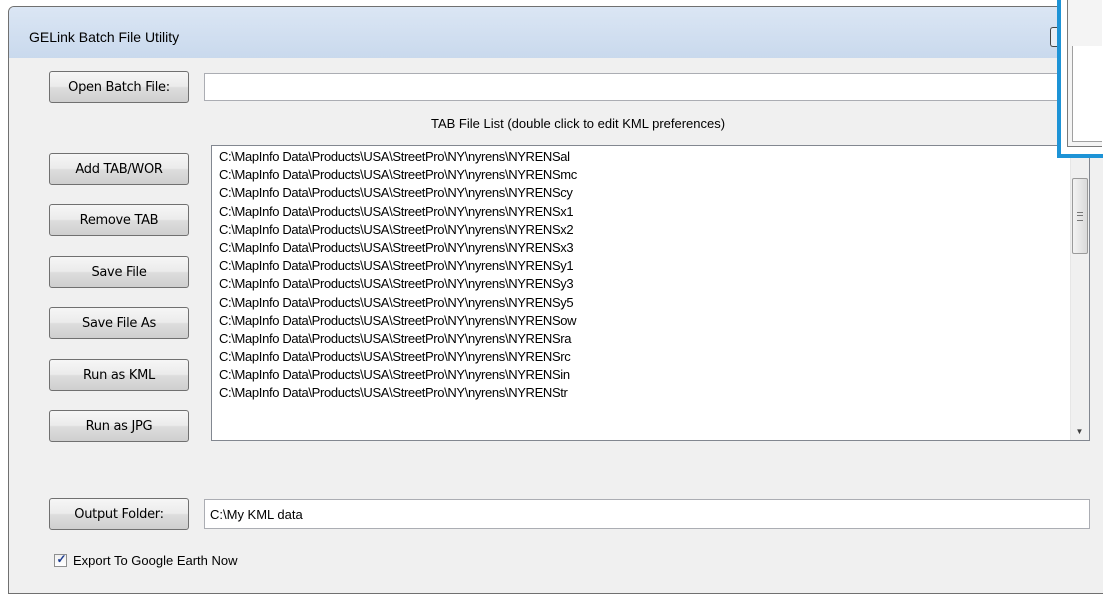  What do you see at coordinates (119, 375) in the screenshot?
I see `run-as-kml-button: Run as KML` at bounding box center [119, 375].